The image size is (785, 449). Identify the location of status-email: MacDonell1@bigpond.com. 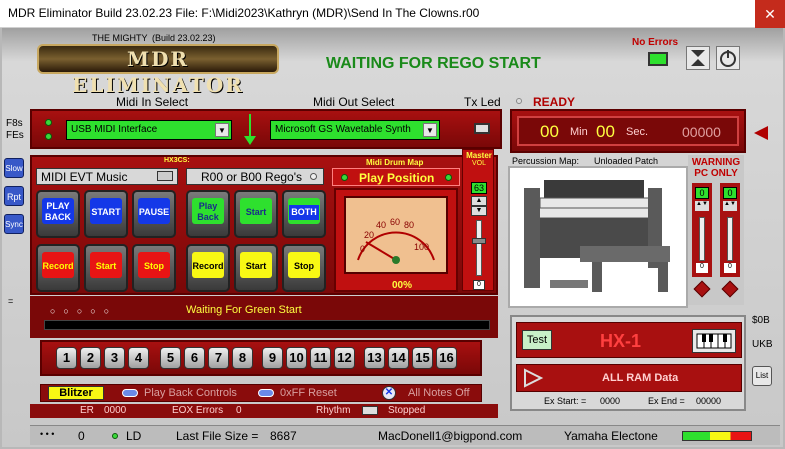
(450, 436).